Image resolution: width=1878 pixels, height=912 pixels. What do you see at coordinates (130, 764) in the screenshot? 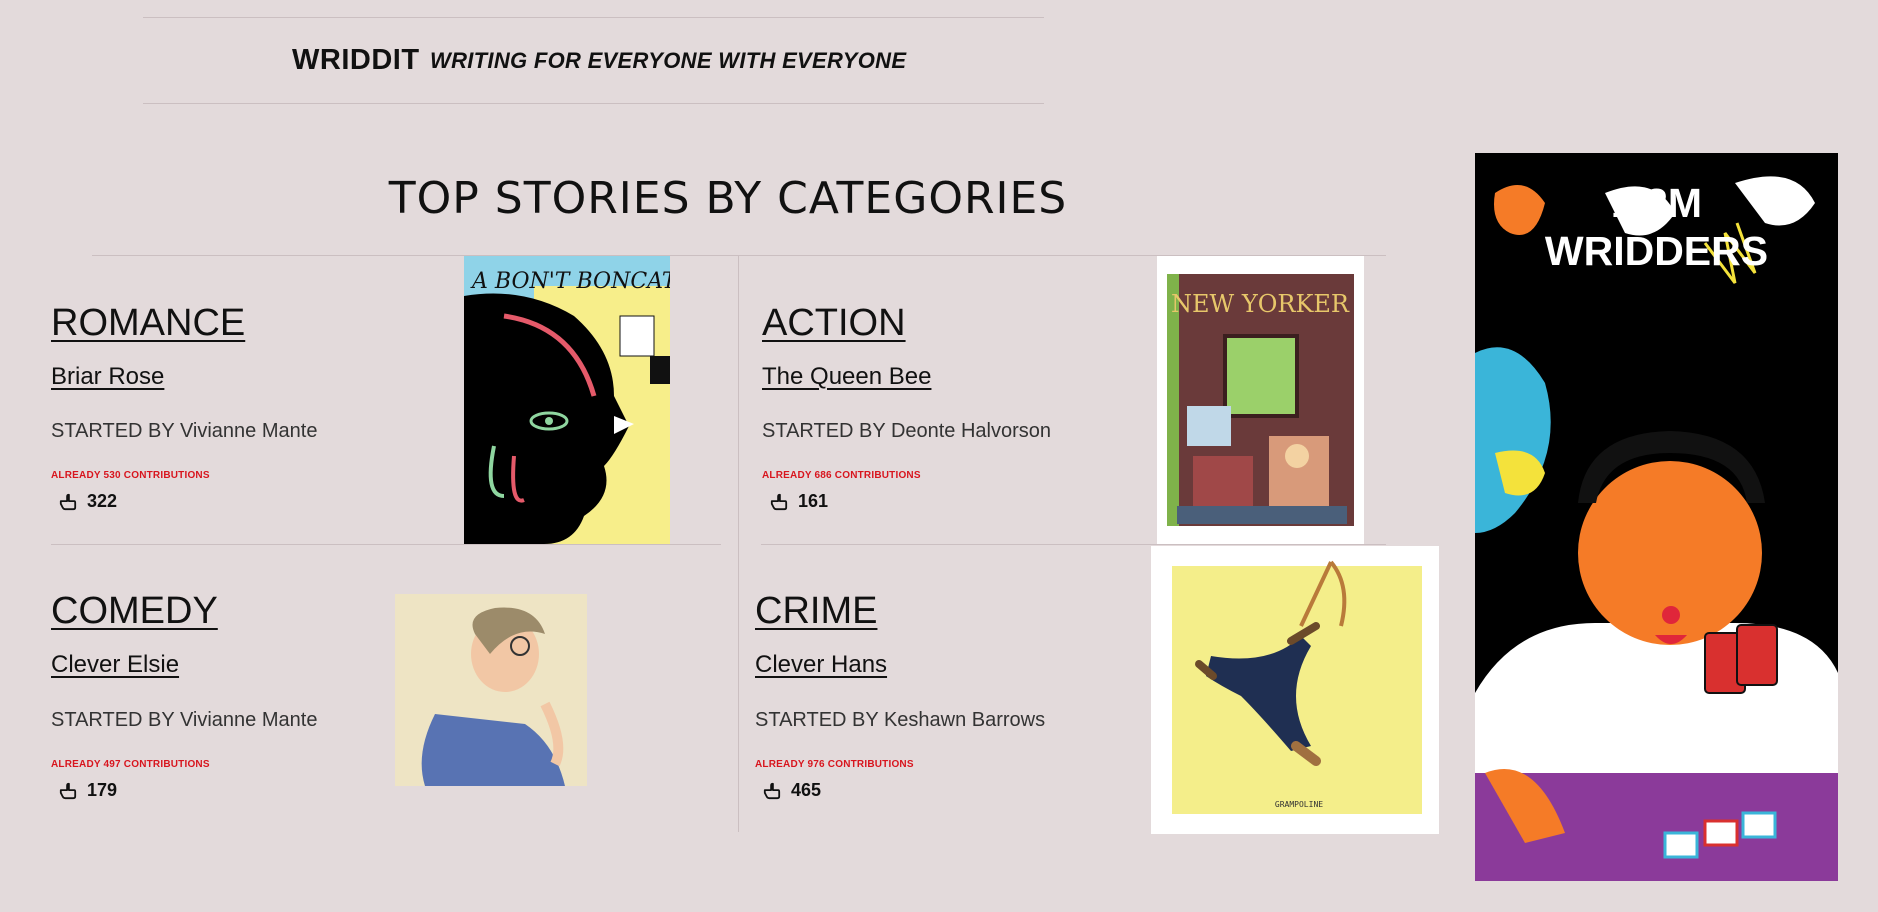
I see `contribution-count: ALREADY 497 CONTRIBUTIONS` at bounding box center [130, 764].